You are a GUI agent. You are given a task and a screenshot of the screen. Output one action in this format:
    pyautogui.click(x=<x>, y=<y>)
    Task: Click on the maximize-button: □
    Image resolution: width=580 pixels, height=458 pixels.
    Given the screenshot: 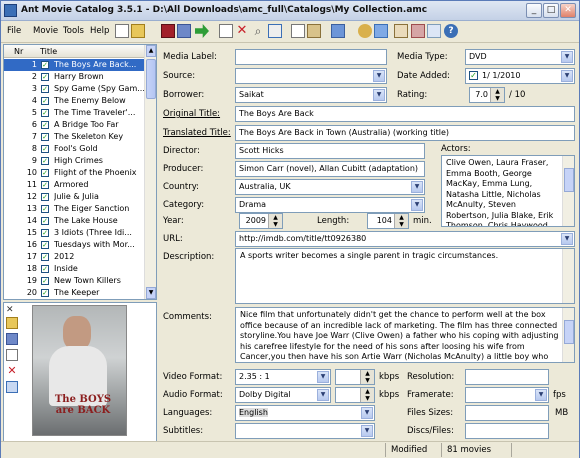 What is the action you would take?
    pyautogui.click(x=551, y=10)
    